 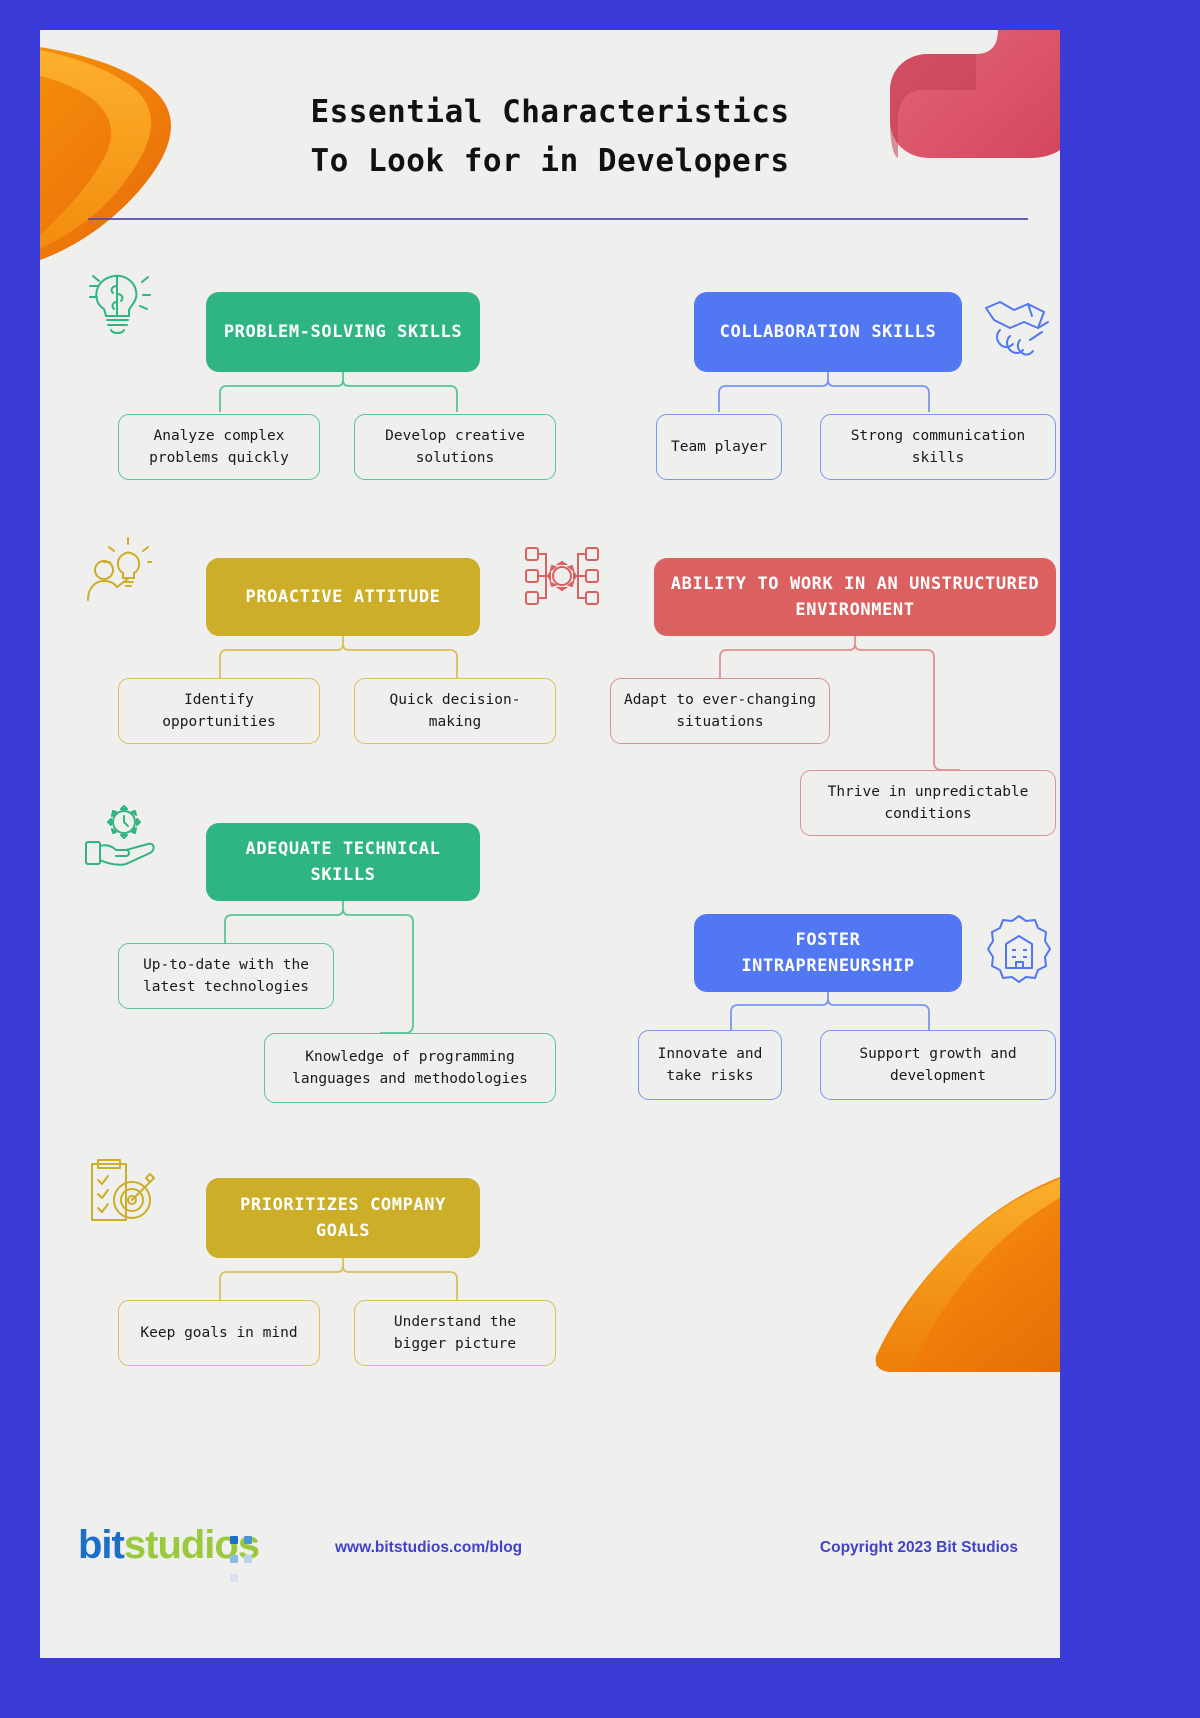 I want to click on blog-url-link: www.bitstudios.com/blog, so click(x=428, y=1548).